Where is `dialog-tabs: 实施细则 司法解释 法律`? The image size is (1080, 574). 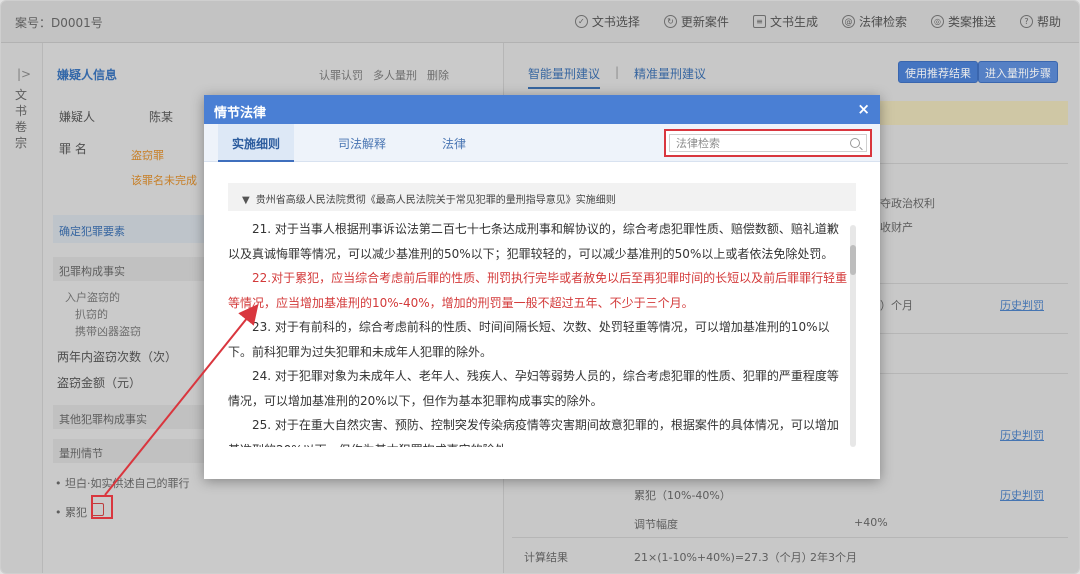
dialog-tabs: 实施细则 司法解释 法律 is located at coordinates (542, 143).